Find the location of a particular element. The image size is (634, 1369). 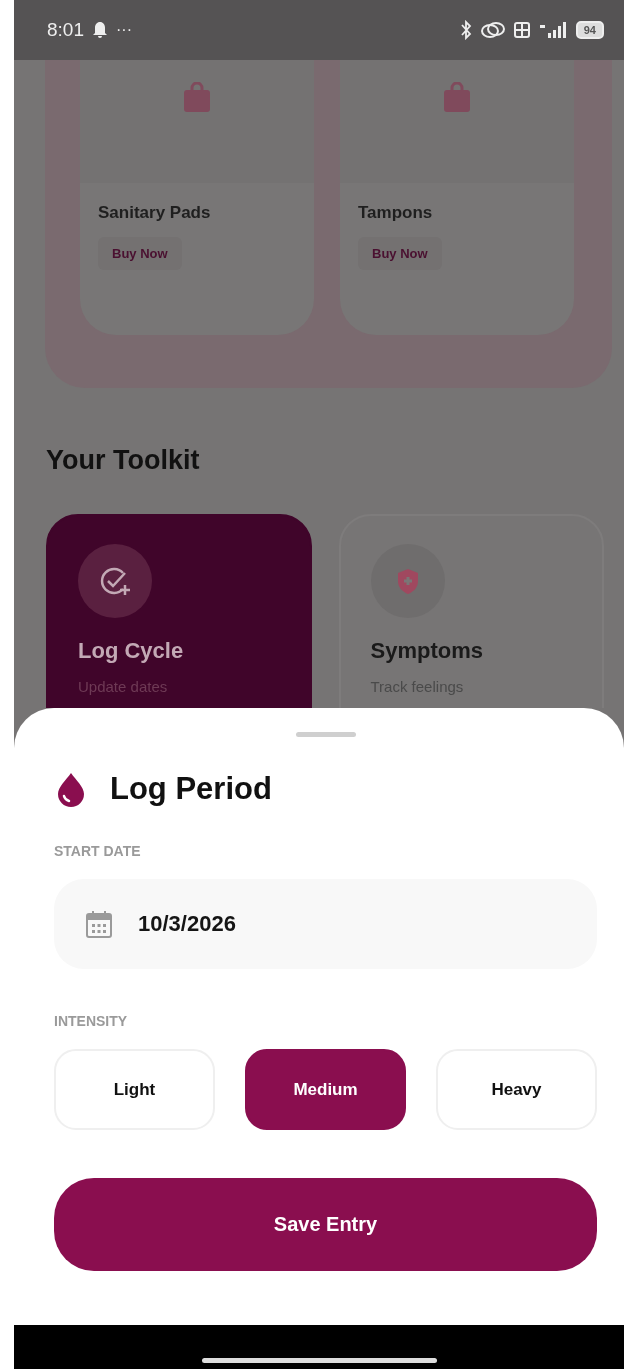

intensity-option: Light is located at coordinates (134, 1089).